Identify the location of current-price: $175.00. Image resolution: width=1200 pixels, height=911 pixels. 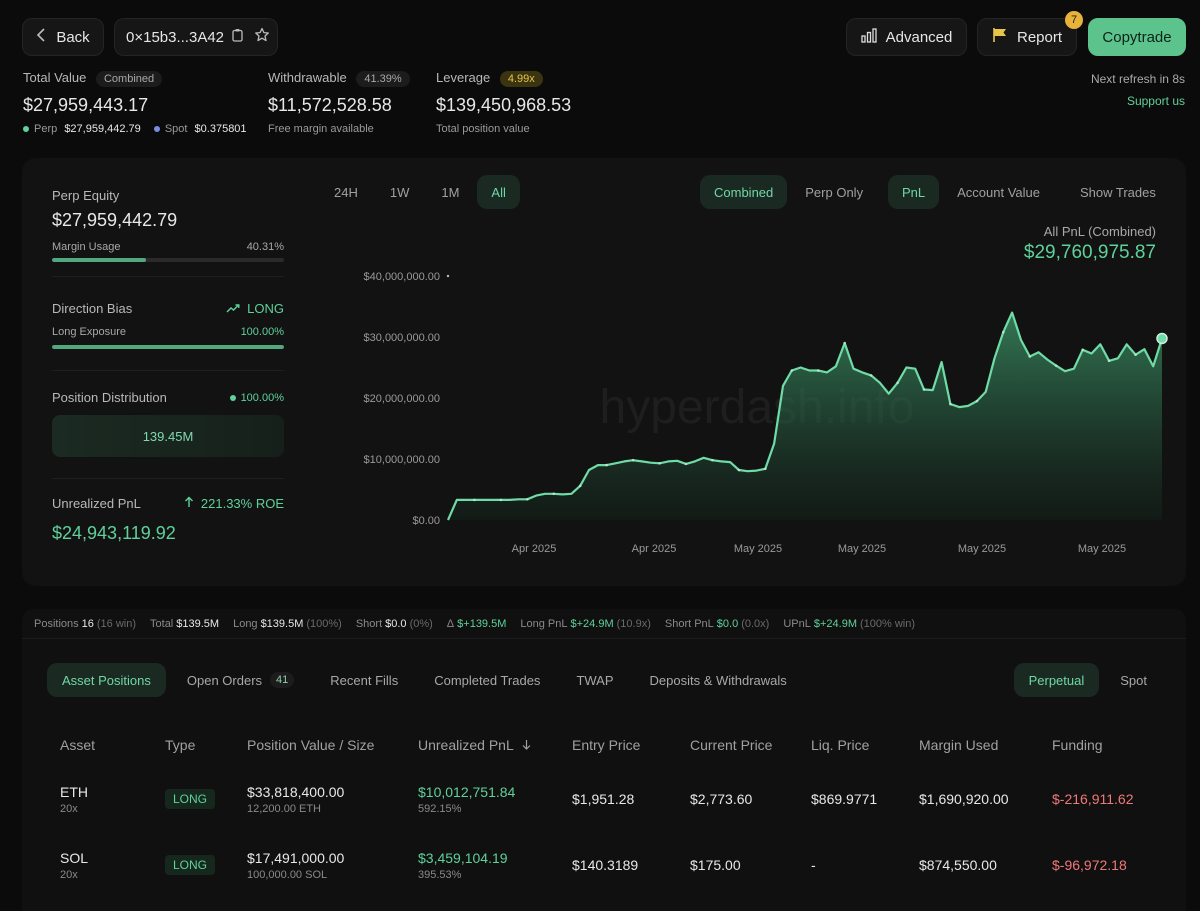
(715, 865).